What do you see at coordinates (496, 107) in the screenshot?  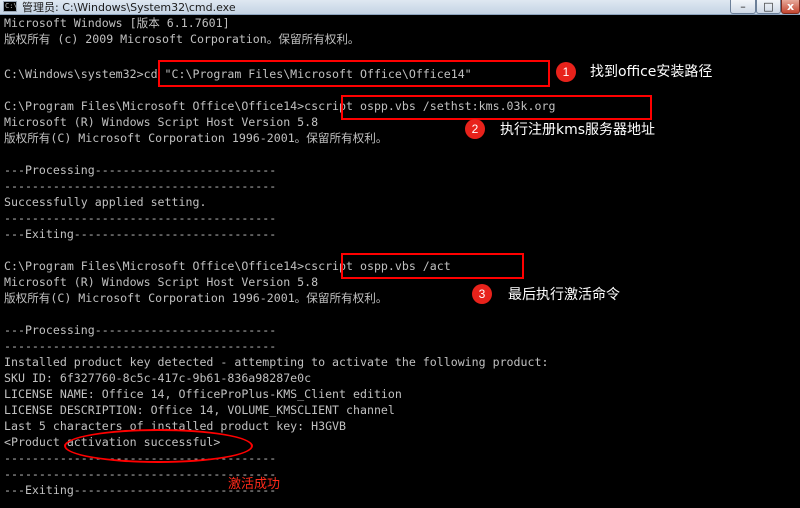 I see `sethst-command-highlight-box` at bounding box center [496, 107].